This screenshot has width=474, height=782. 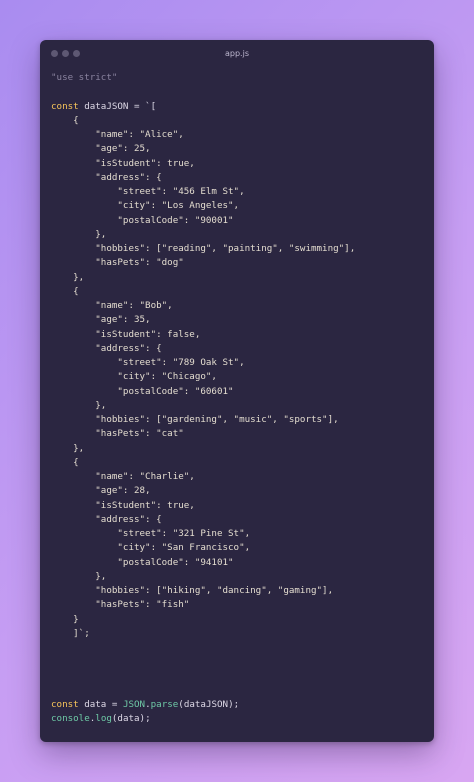 I want to click on code-token: "name": "Charlie",, so click(x=123, y=476).